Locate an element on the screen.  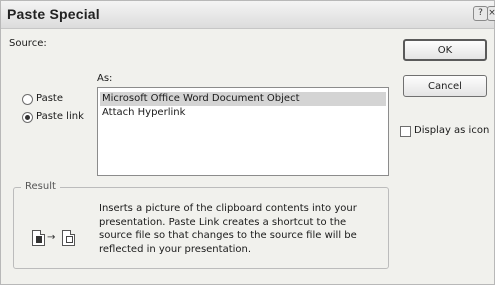
paste-radio-label: Paste is located at coordinates (49, 98).